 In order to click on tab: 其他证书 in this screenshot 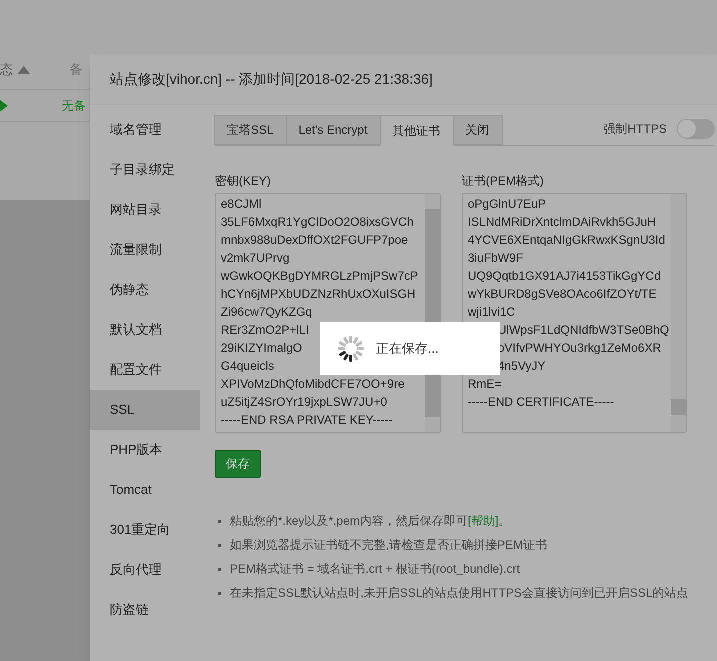, I will do `click(417, 130)`.